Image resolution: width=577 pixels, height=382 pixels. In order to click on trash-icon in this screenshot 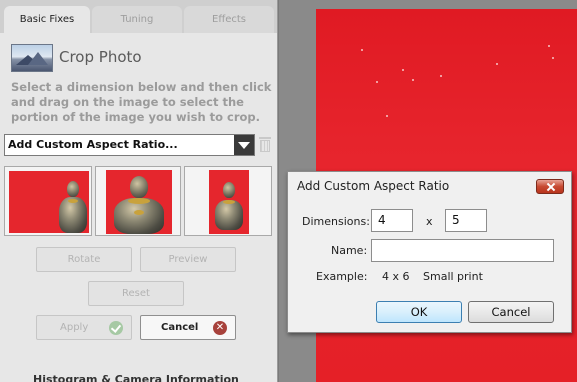, I will do `click(265, 144)`.